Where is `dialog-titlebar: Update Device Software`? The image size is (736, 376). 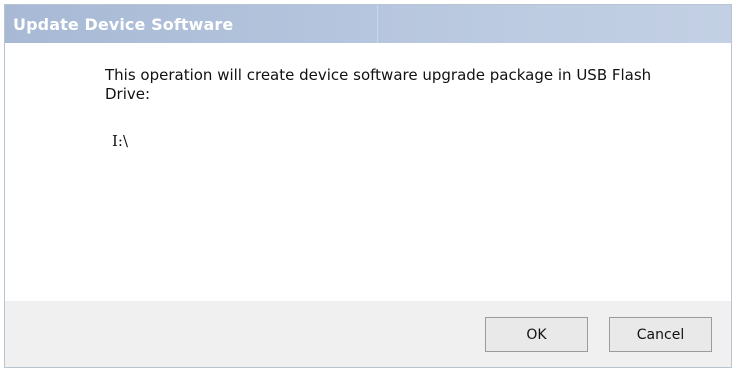 dialog-titlebar: Update Device Software is located at coordinates (368, 24).